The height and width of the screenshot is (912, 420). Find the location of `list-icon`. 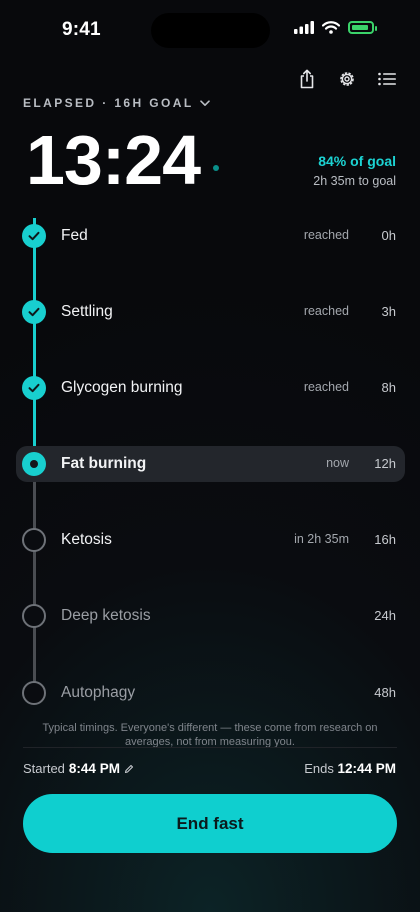

list-icon is located at coordinates (387, 79).